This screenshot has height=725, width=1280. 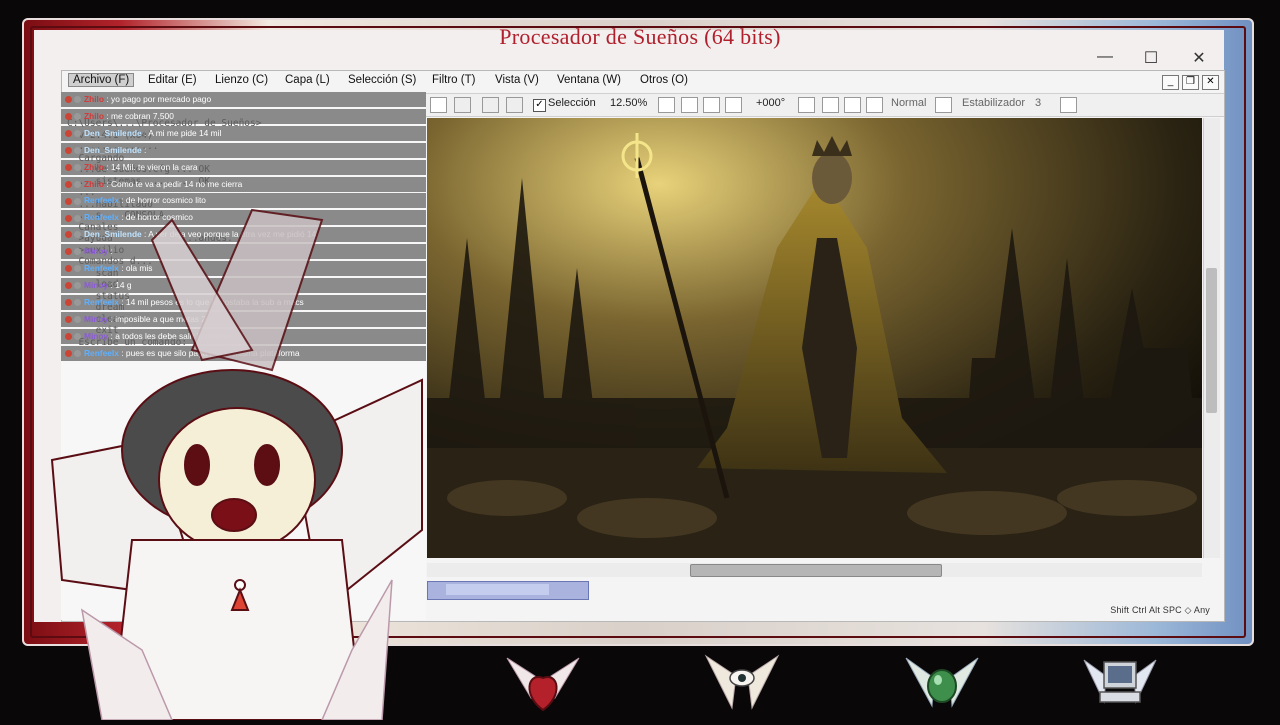 What do you see at coordinates (508, 590) in the screenshot?
I see `layer-task-bar` at bounding box center [508, 590].